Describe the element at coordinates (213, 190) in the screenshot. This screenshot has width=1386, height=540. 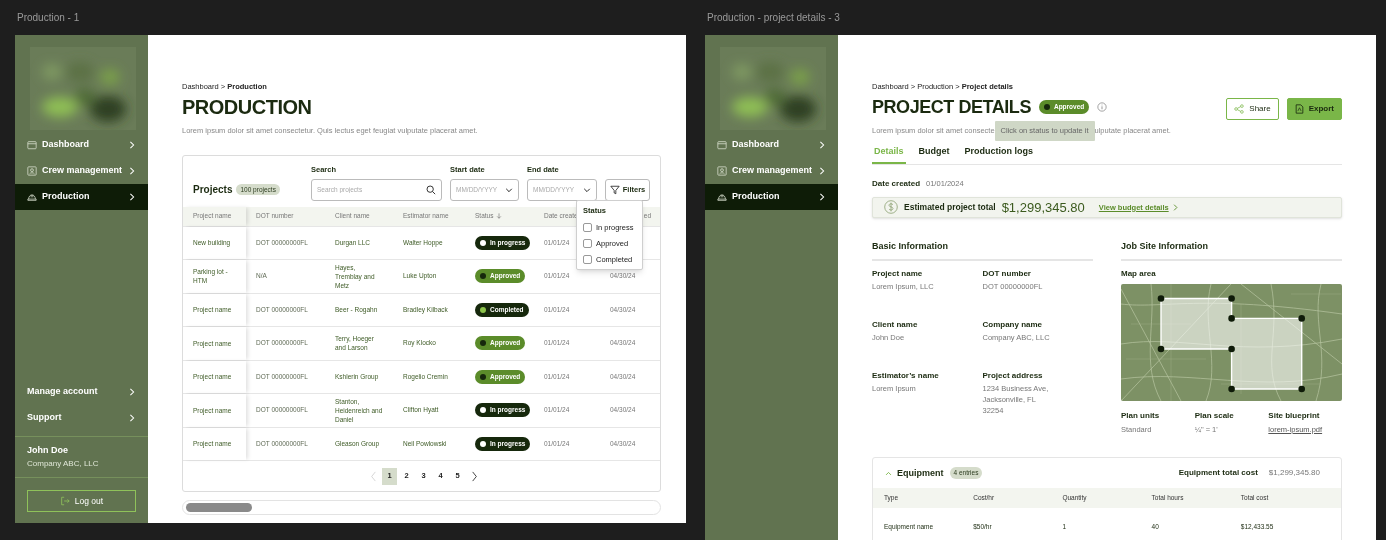
I see `card-title: Projects` at that location.